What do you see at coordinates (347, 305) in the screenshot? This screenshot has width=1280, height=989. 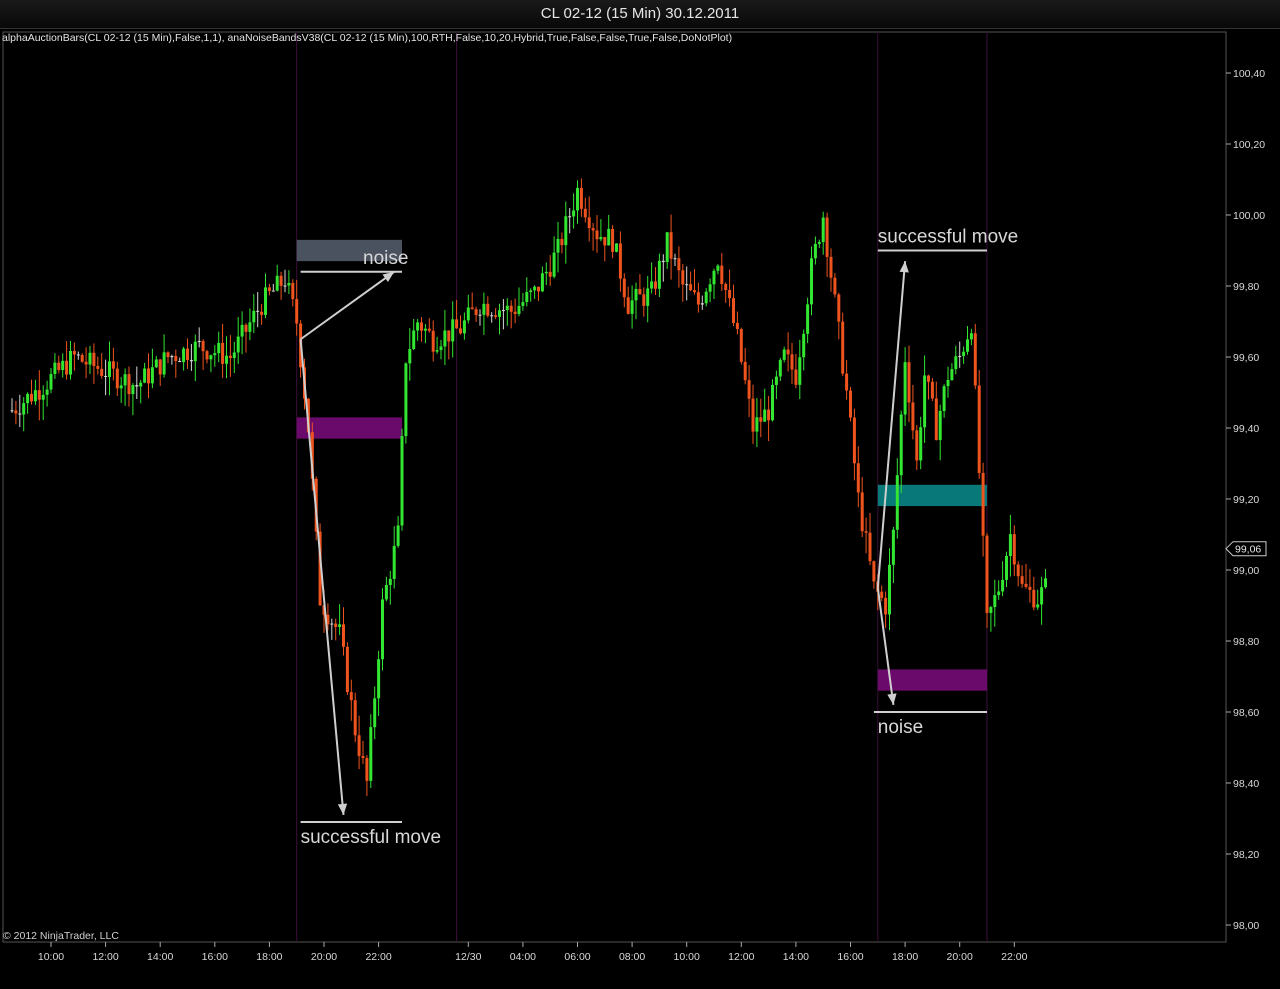 I see `move-arrow` at bounding box center [347, 305].